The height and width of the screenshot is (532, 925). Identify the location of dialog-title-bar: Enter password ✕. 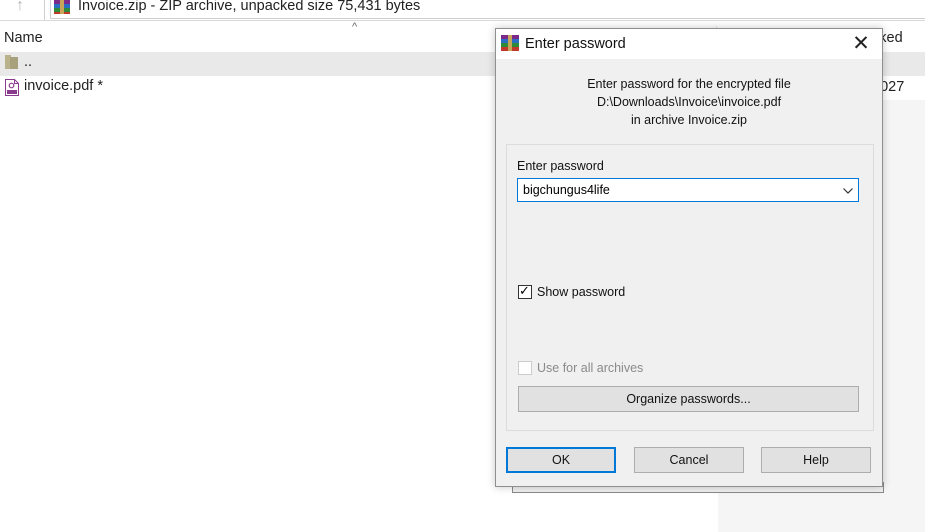
(689, 44).